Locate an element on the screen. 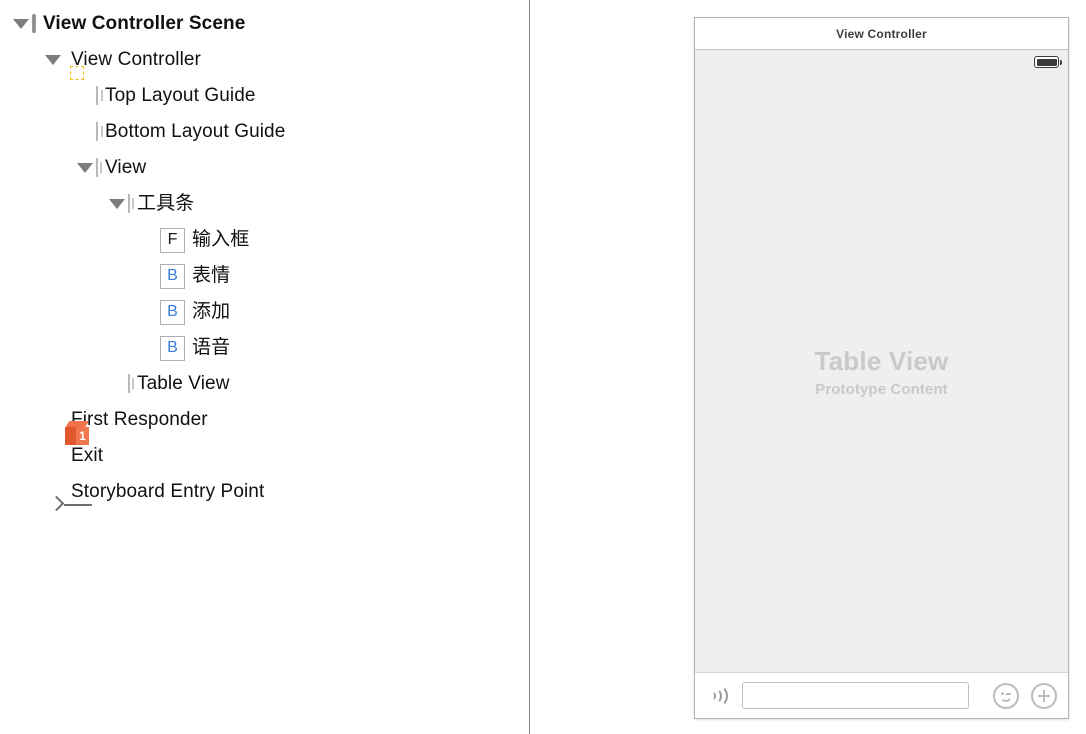 This screenshot has width=1086, height=734. outline-row: Table View is located at coordinates (264, 384).